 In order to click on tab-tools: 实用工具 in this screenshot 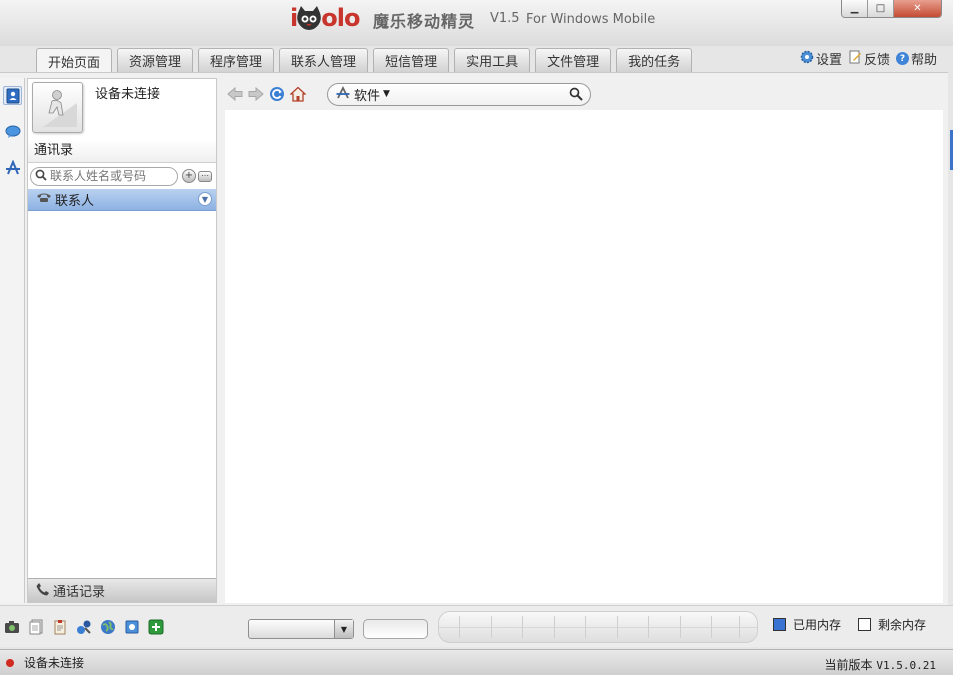, I will do `click(492, 60)`.